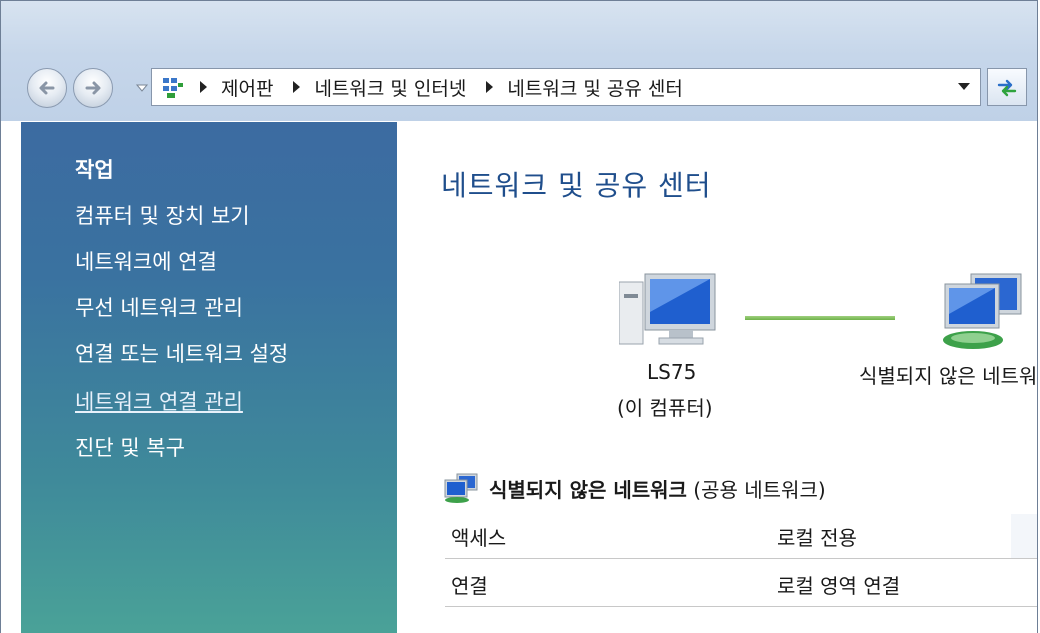  Describe the element at coordinates (162, 215) in the screenshot. I see `task-view-computers-devices: 컴퓨터 및 장치 보기` at that location.